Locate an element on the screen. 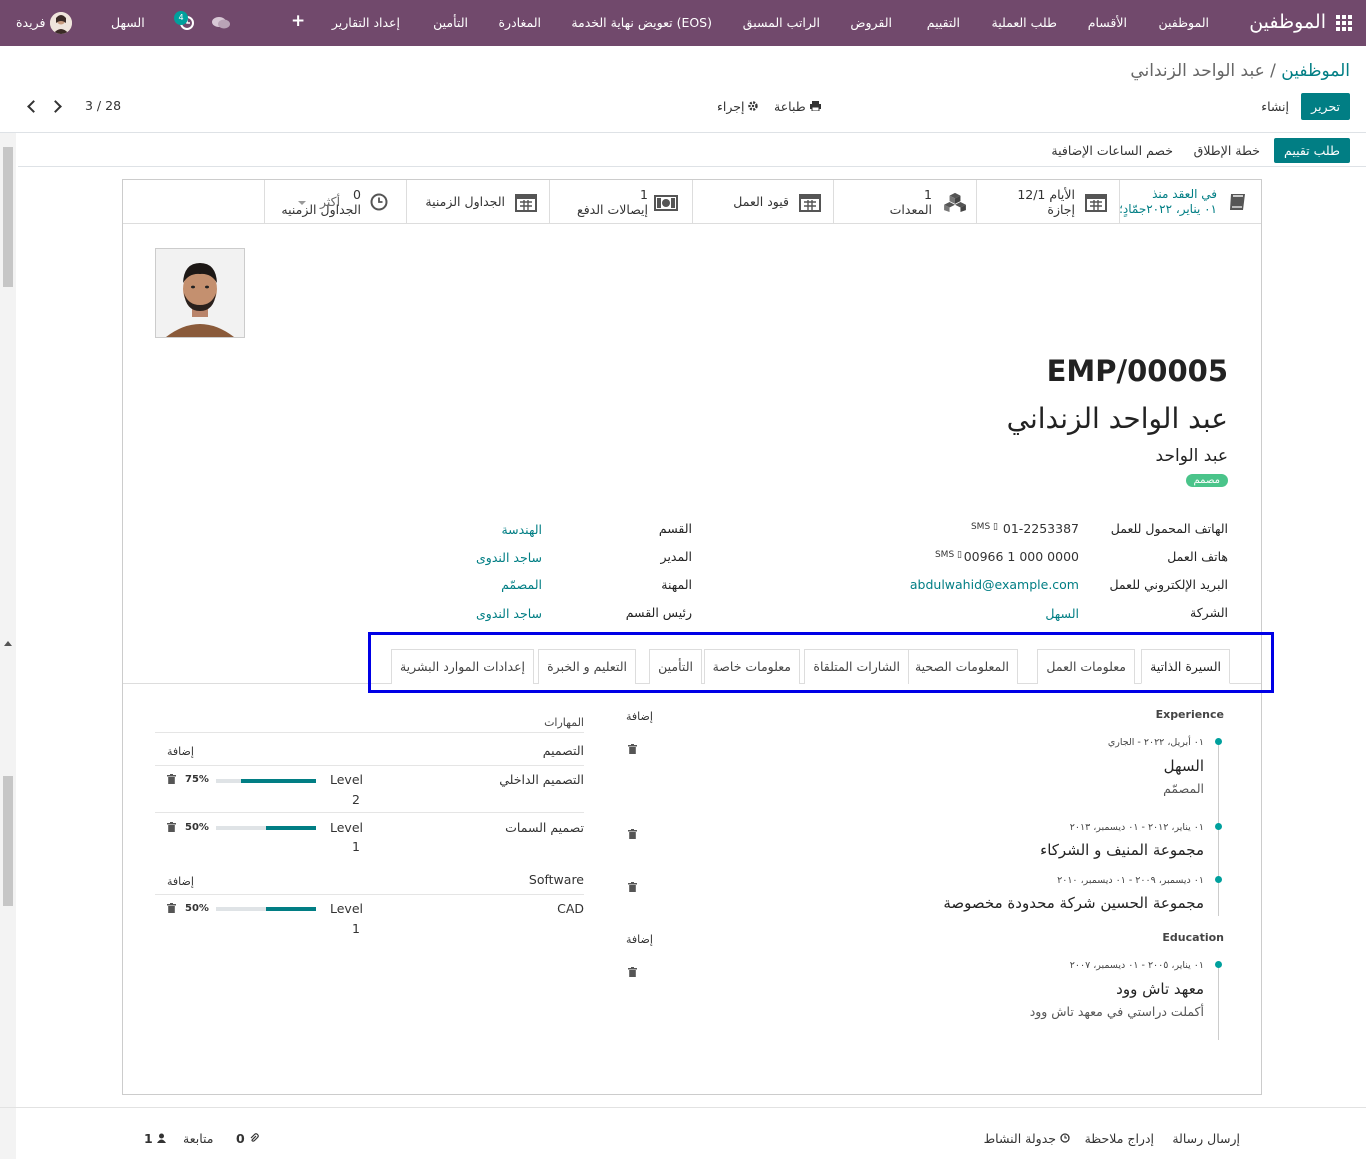 The width and height of the screenshot is (1366, 1159). employee-job-title: عبد الواحد is located at coordinates (1192, 456).